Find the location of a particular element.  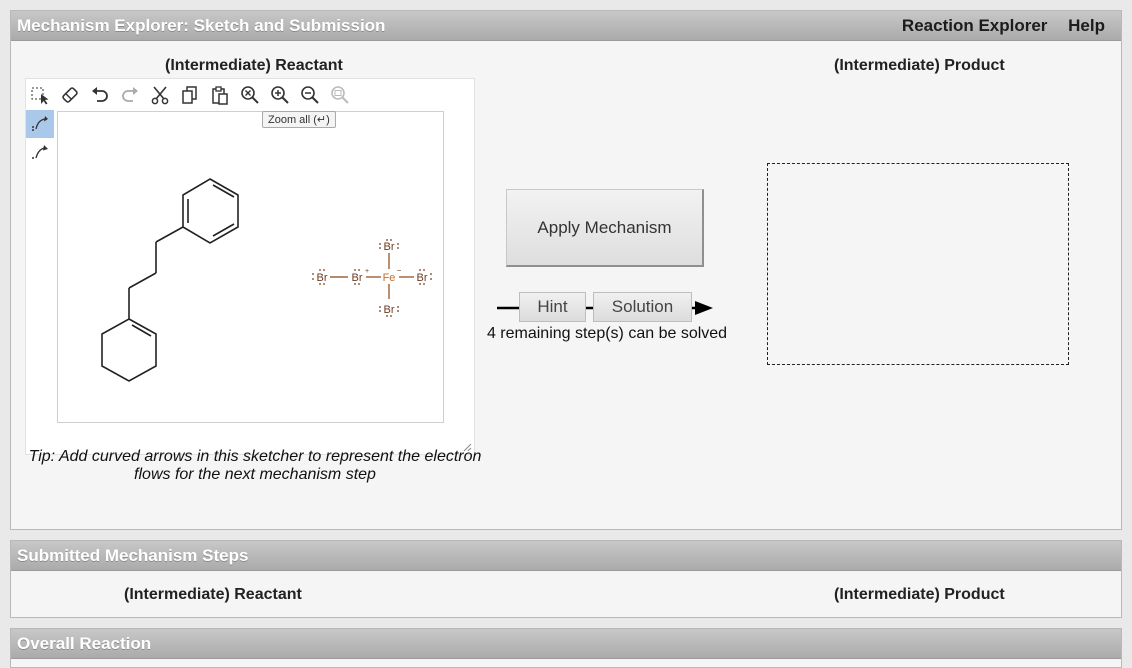

submitted-reactant-title: (Intermediate) Reactant is located at coordinates (213, 594).